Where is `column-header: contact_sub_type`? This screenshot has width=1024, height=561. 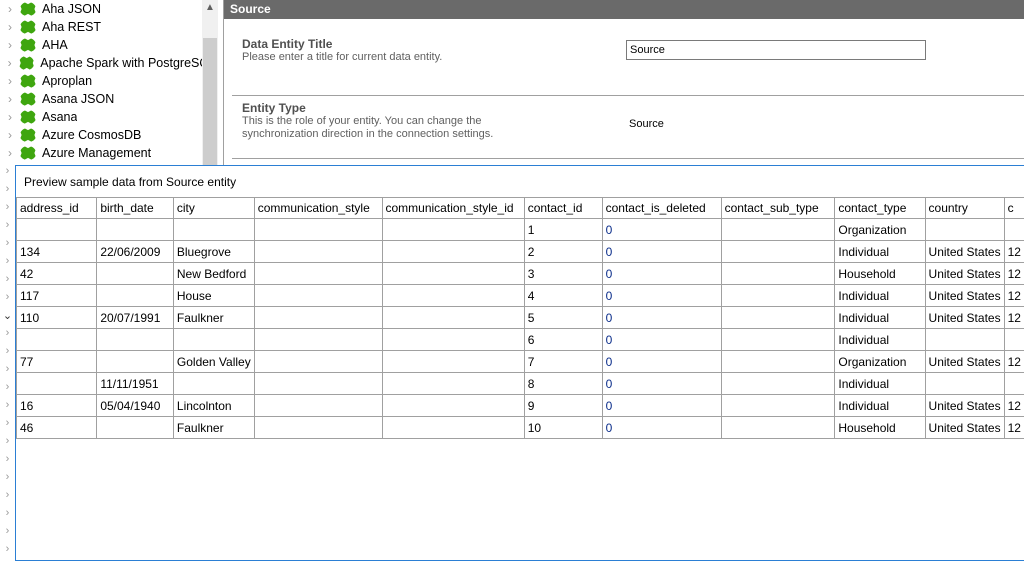
column-header: contact_sub_type is located at coordinates (778, 208).